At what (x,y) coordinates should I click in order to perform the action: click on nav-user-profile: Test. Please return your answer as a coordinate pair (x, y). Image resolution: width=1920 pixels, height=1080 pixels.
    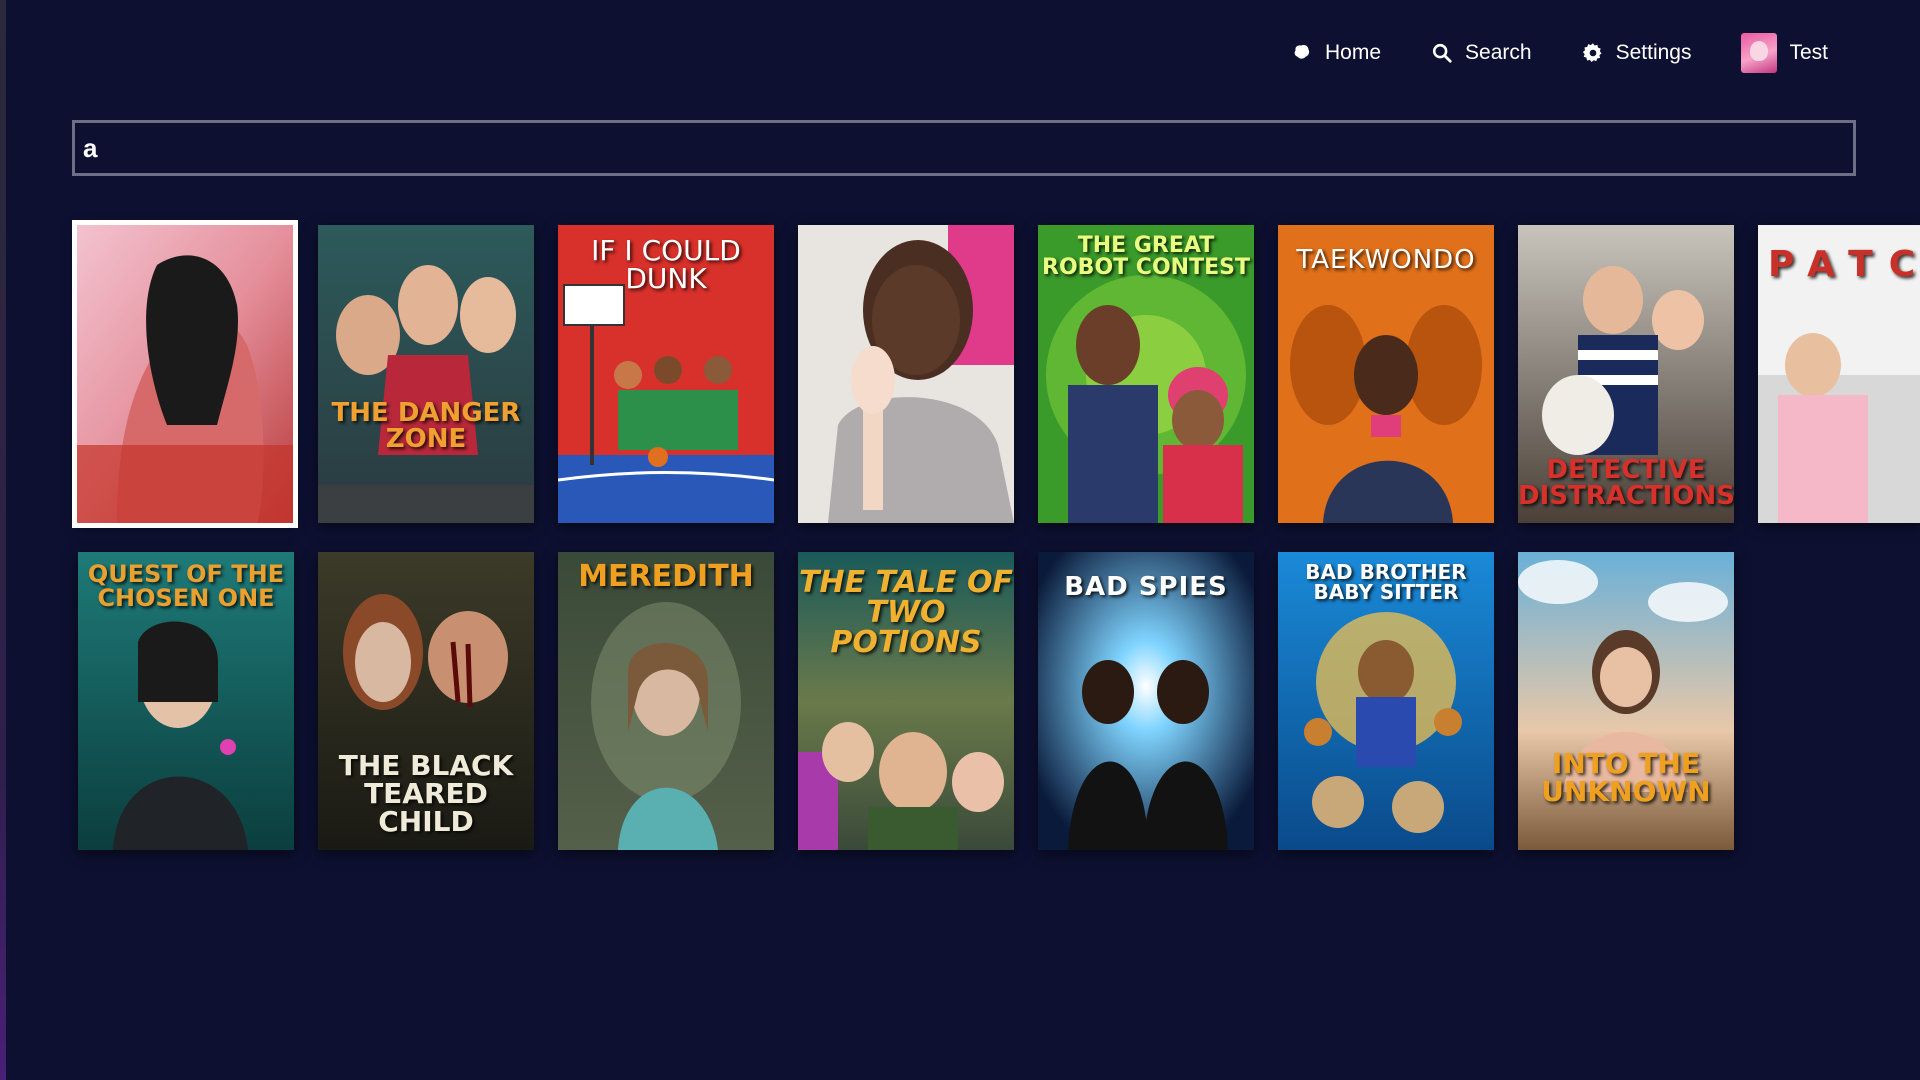
    Looking at the image, I should click on (1784, 53).